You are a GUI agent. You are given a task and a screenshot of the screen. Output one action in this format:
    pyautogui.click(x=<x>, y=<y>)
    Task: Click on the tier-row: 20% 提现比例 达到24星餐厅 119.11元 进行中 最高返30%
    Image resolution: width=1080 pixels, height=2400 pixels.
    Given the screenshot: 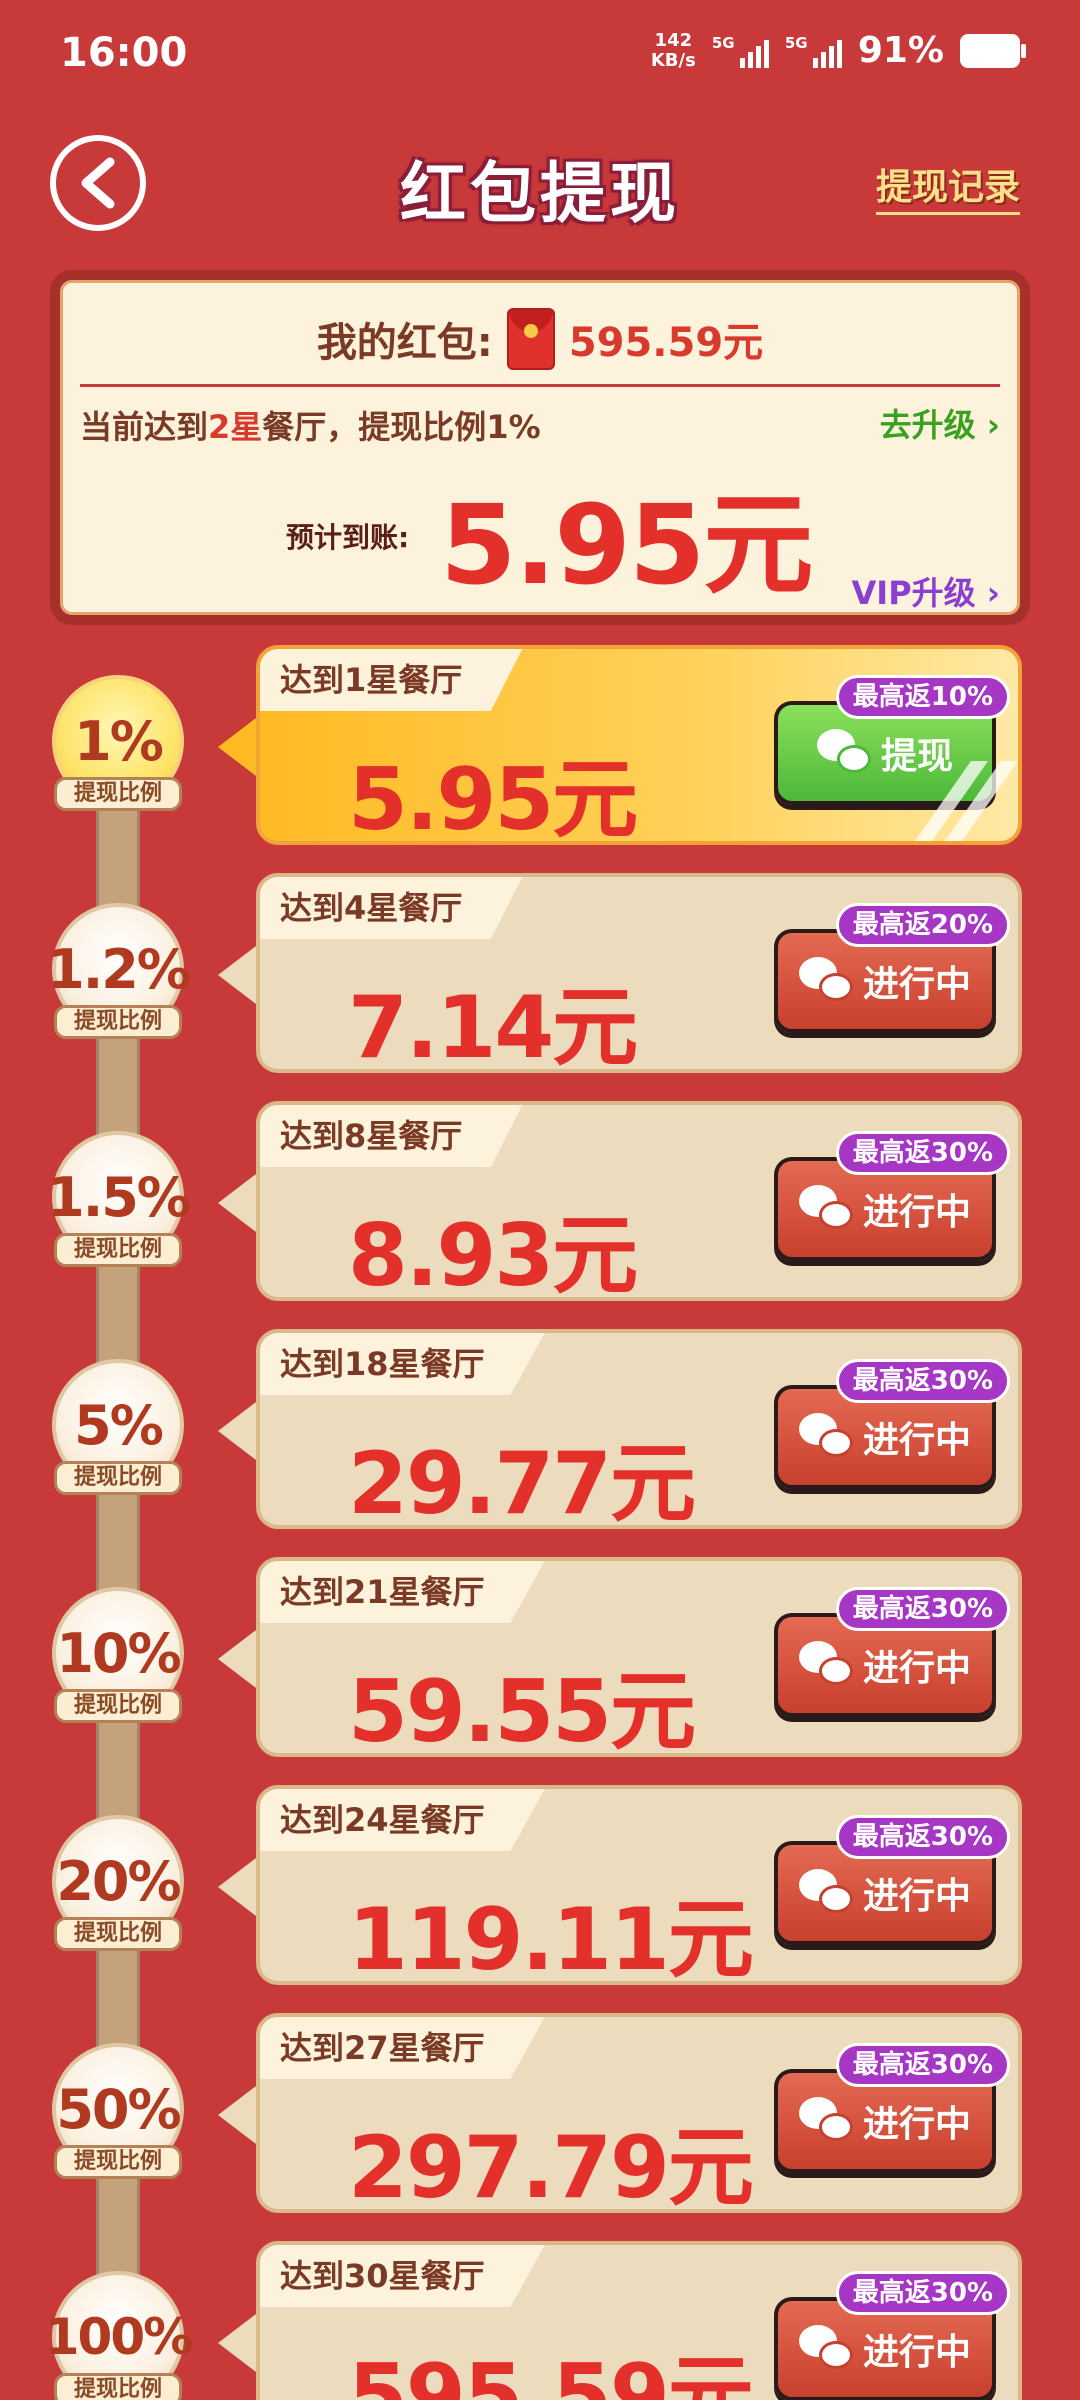 What is the action you would take?
    pyautogui.click(x=540, y=1887)
    